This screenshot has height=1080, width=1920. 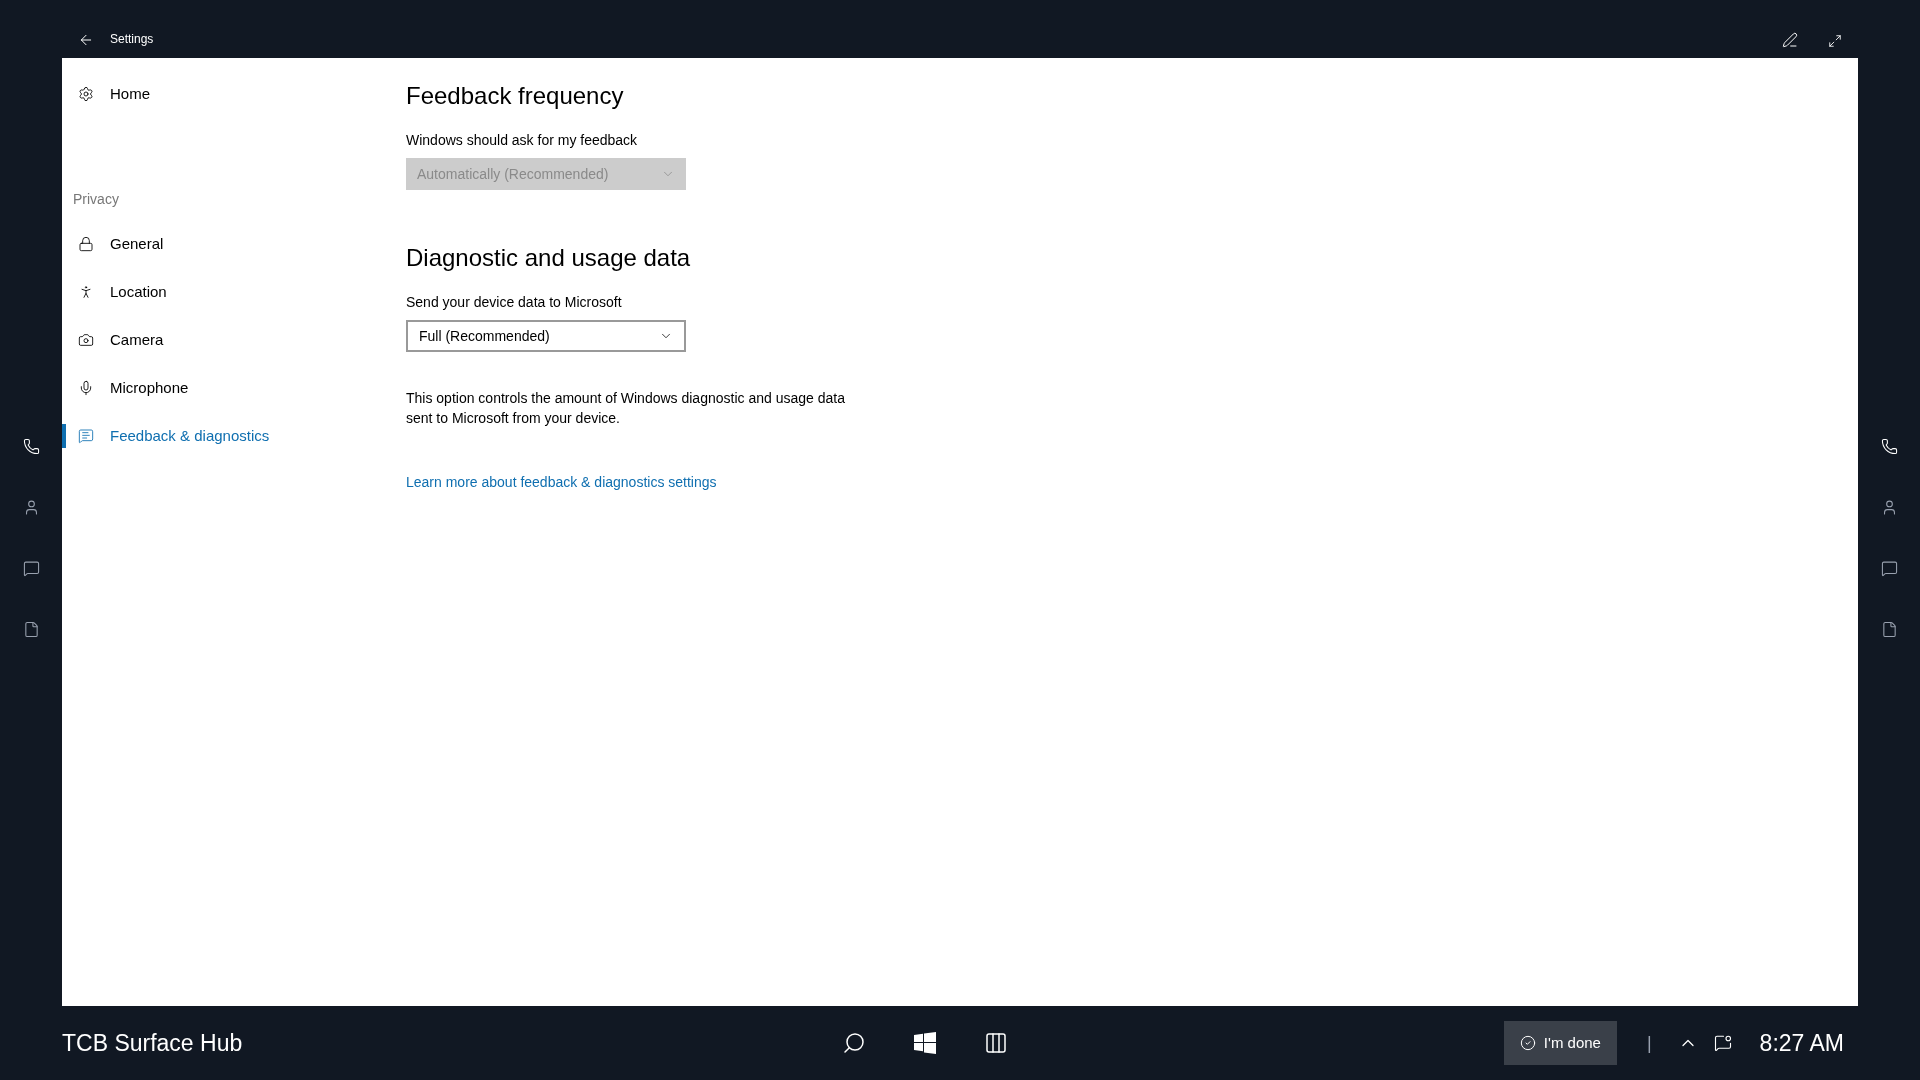 I want to click on pen-icon, so click(x=1790, y=40).